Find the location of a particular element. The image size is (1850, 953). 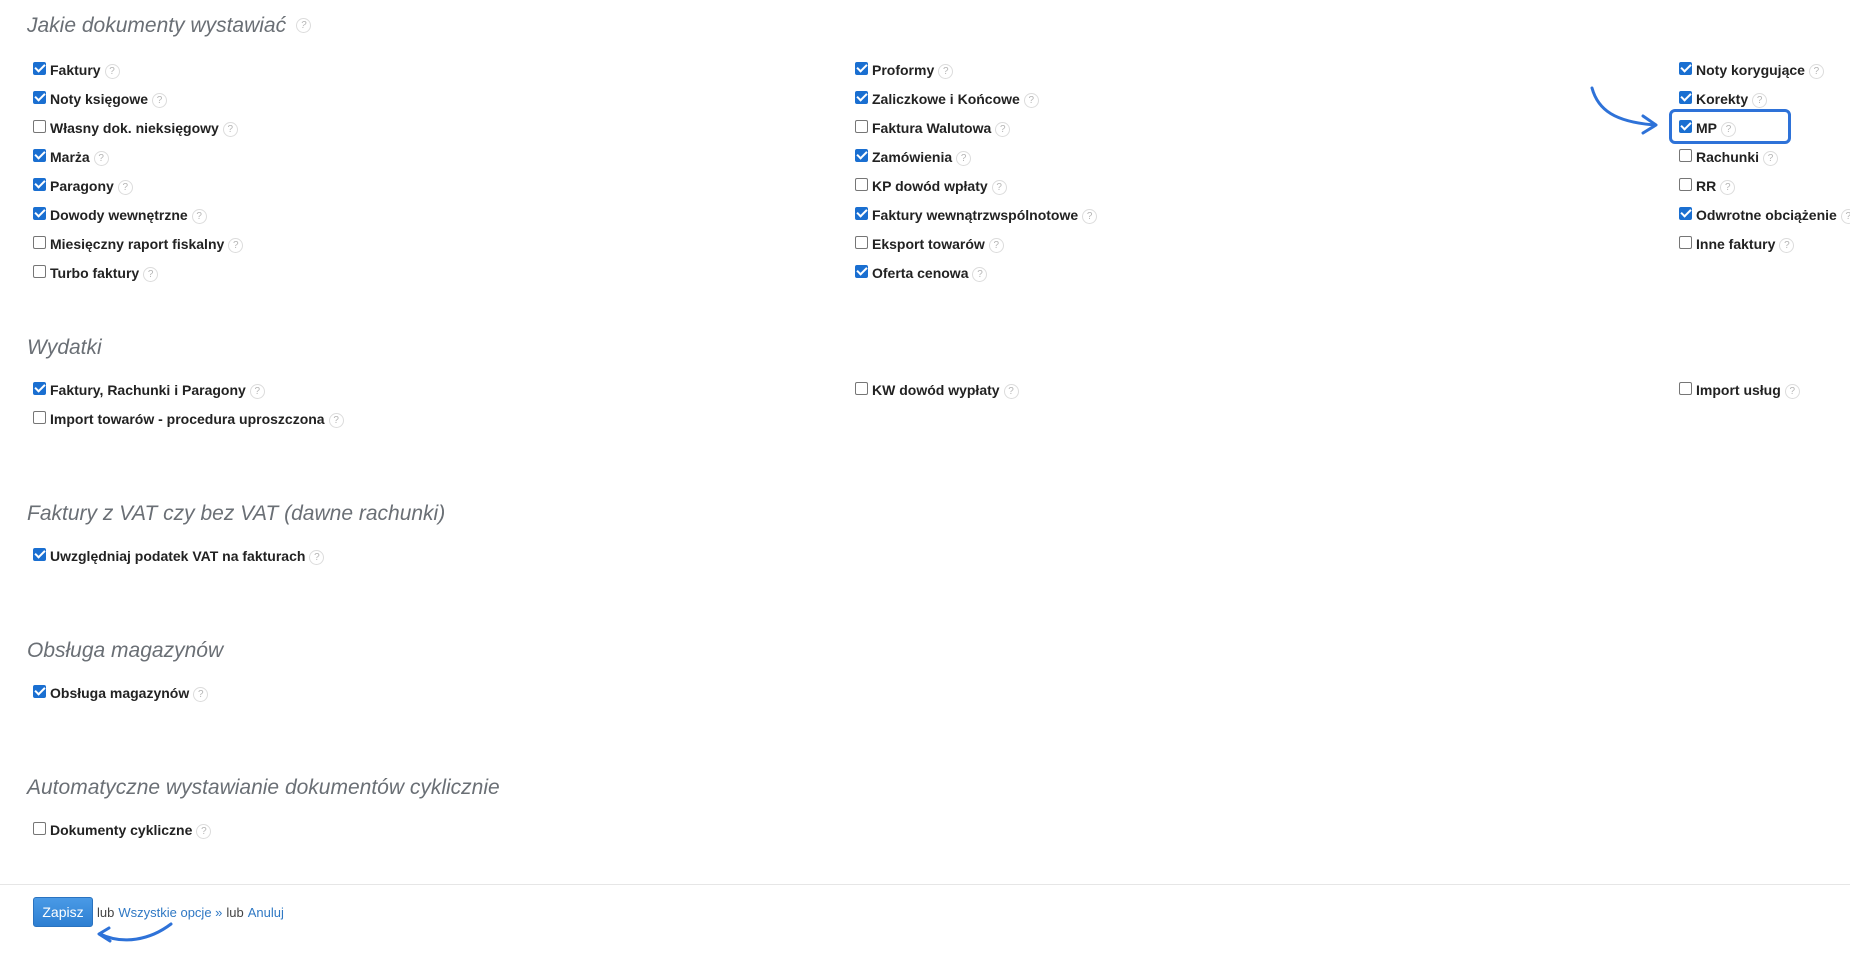

checkbox-label: KW dowód wypłaty is located at coordinates (936, 390).